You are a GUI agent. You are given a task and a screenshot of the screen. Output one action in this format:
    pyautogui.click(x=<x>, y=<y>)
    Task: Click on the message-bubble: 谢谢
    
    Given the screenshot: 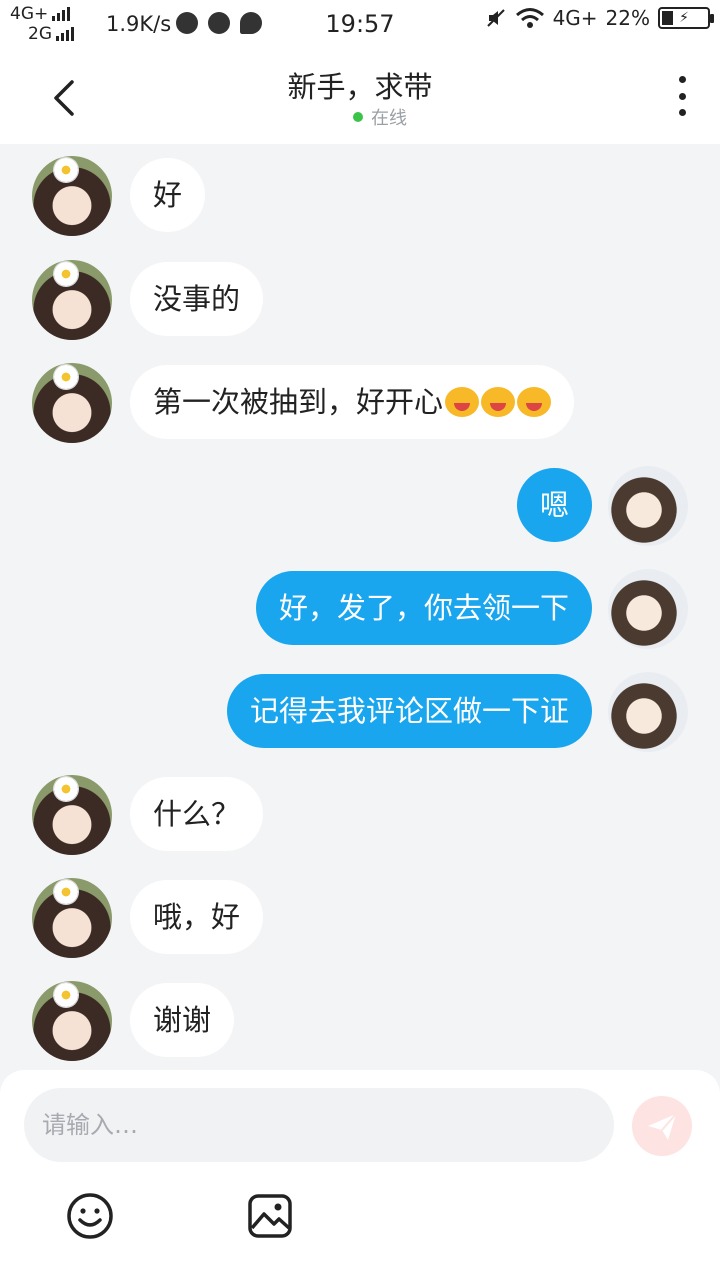 What is the action you would take?
    pyautogui.click(x=182, y=1020)
    